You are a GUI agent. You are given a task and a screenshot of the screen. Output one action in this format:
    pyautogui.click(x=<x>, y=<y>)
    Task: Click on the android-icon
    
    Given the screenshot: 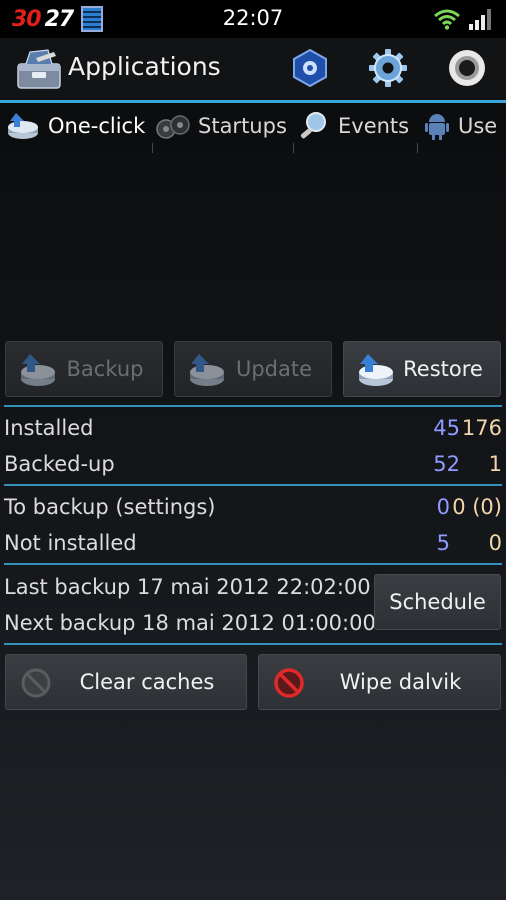 What is the action you would take?
    pyautogui.click(x=437, y=127)
    